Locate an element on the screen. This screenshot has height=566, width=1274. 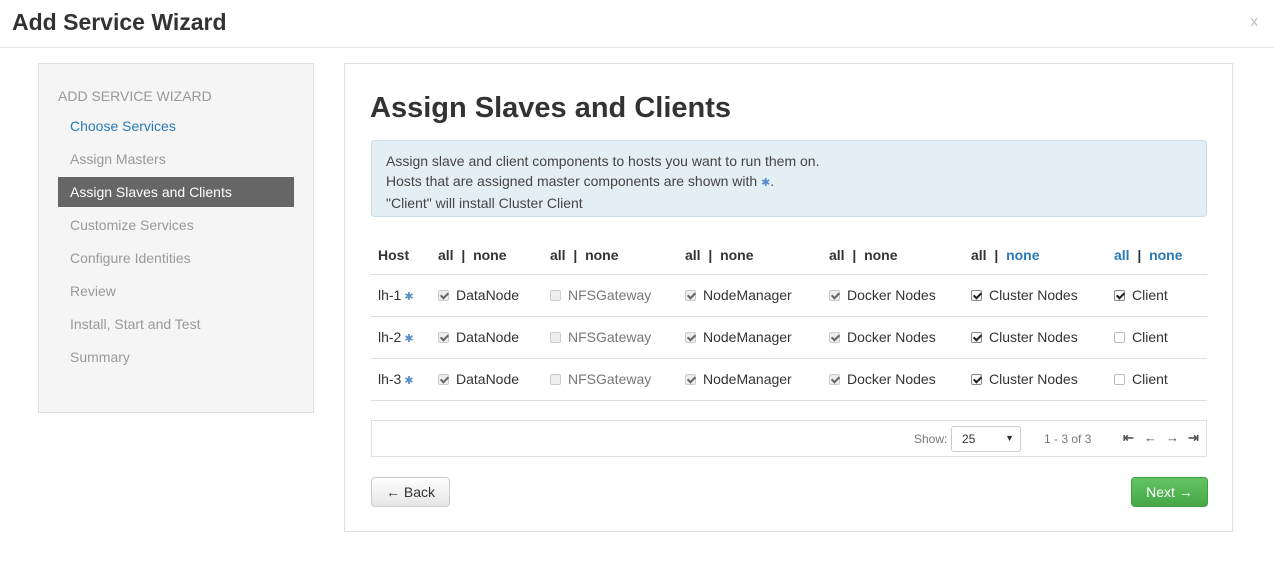
next-button: Next → is located at coordinates (1169, 492).